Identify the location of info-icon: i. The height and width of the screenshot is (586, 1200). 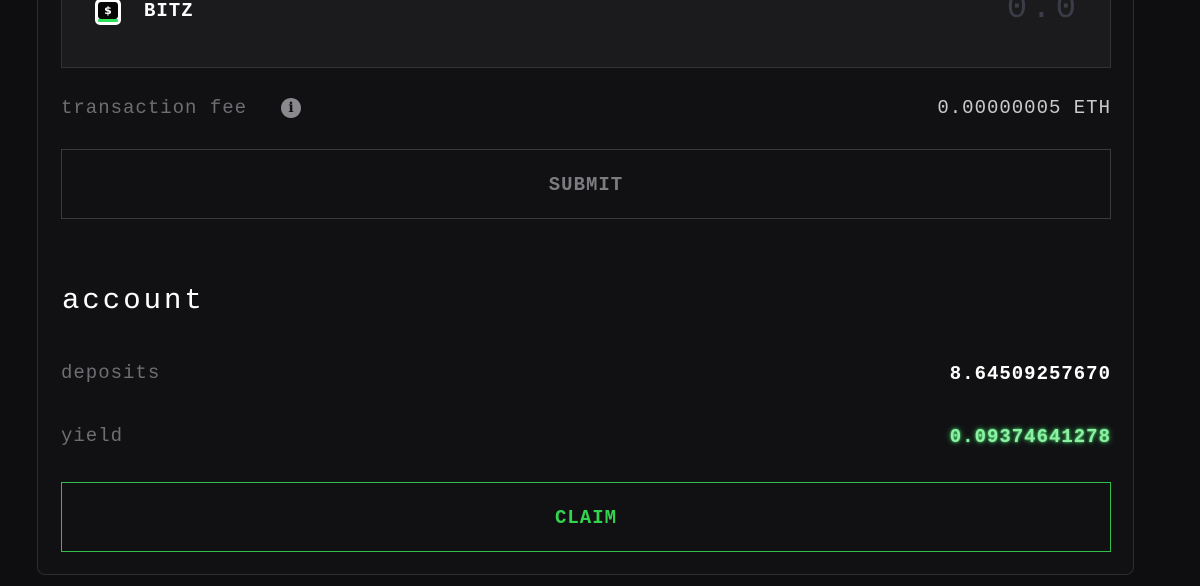
(291, 108).